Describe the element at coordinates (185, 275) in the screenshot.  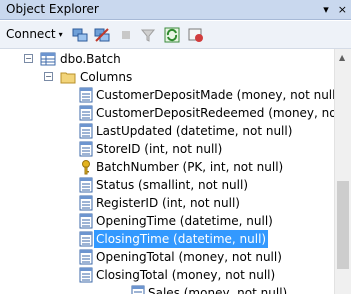
I see `column-item: ClosingTotal (money, not null)` at that location.